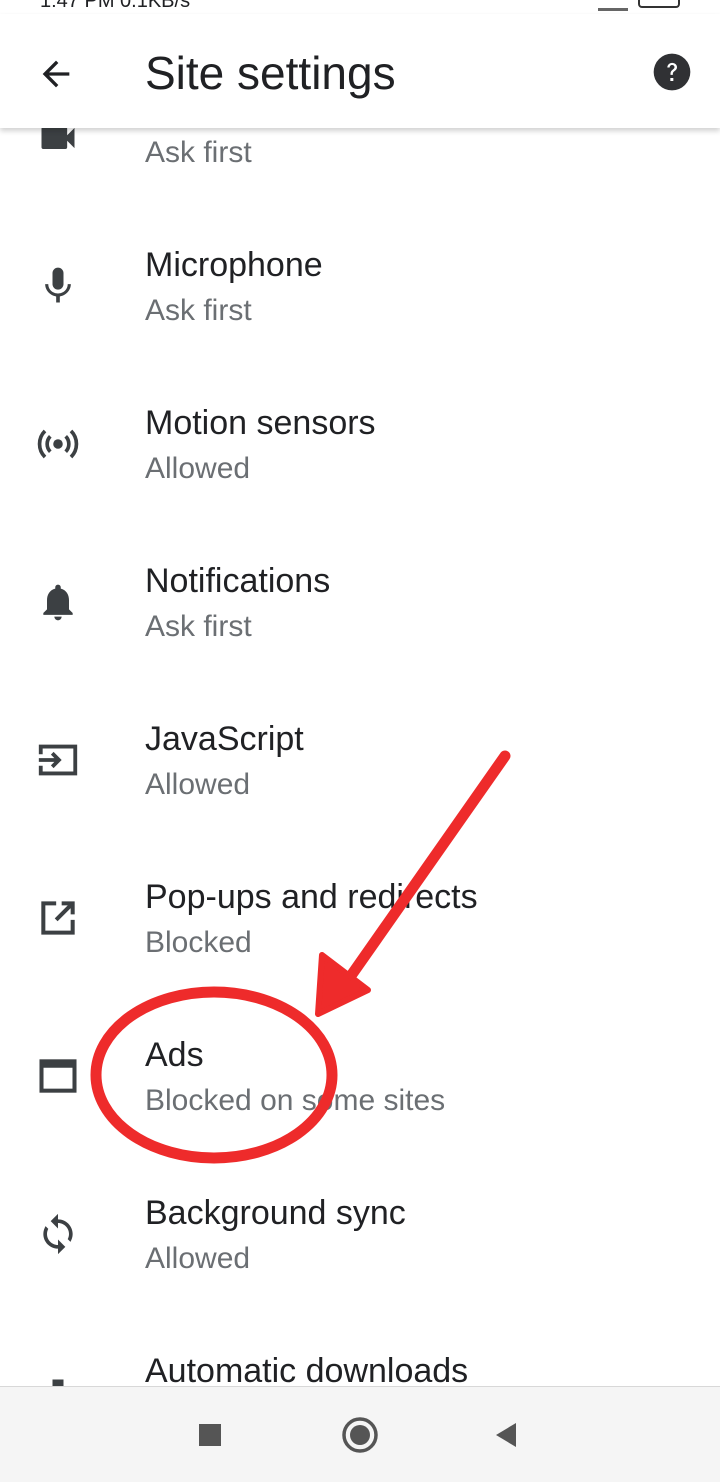 The image size is (720, 1482). Describe the element at coordinates (234, 265) in the screenshot. I see `item-title: Microphone` at that location.